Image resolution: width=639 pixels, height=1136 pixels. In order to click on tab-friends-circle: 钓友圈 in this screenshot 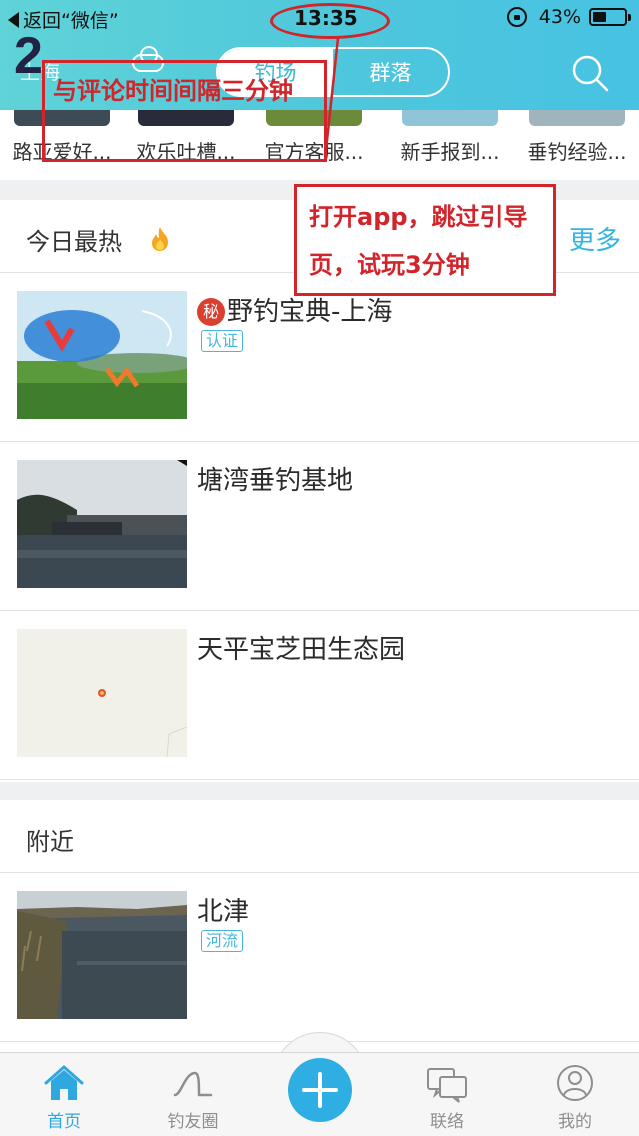, I will do `click(193, 1094)`.